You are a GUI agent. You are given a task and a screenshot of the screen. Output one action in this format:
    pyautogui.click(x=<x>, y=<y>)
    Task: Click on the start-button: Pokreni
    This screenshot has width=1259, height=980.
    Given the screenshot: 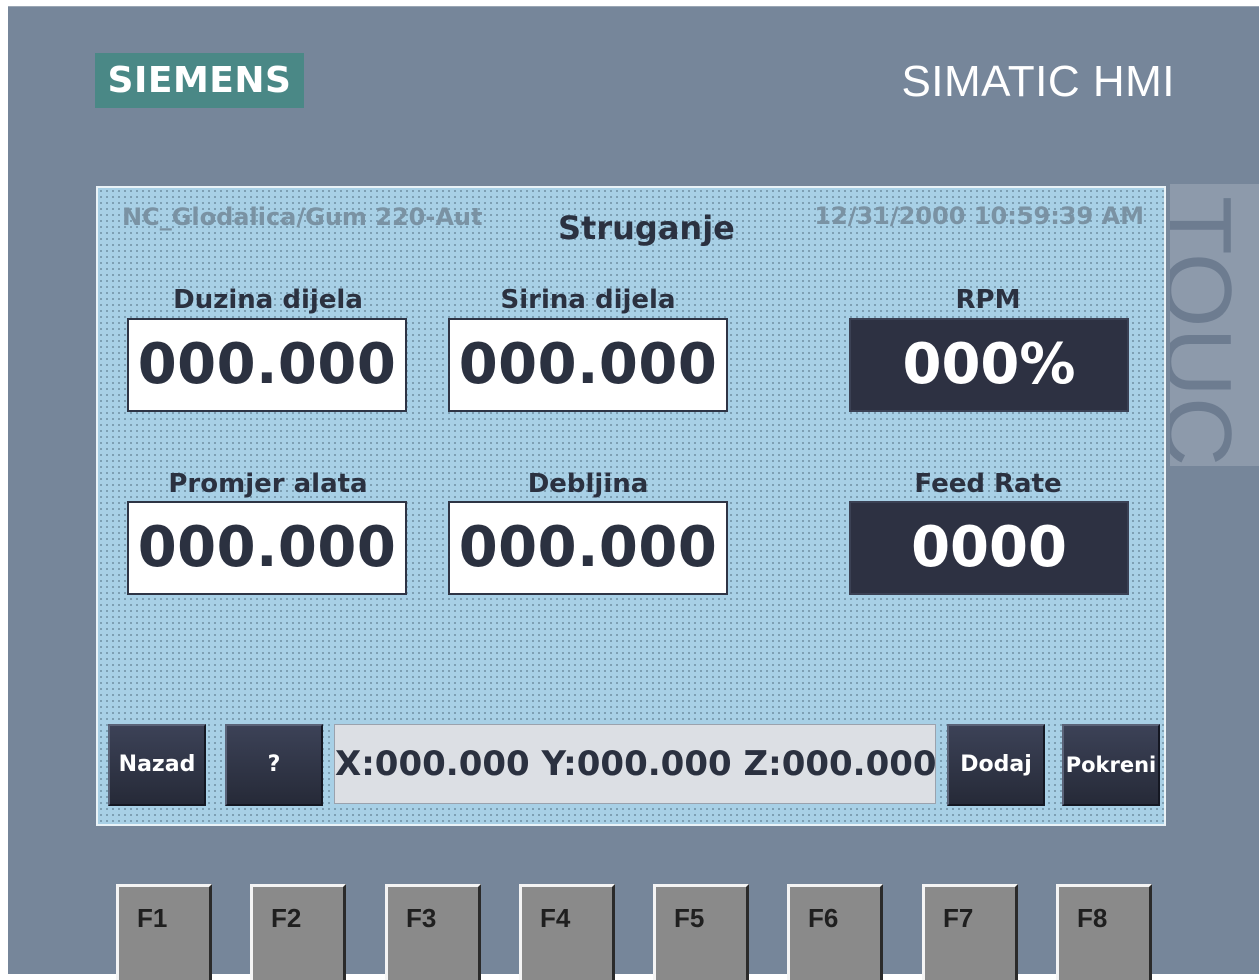 What is the action you would take?
    pyautogui.click(x=1111, y=765)
    